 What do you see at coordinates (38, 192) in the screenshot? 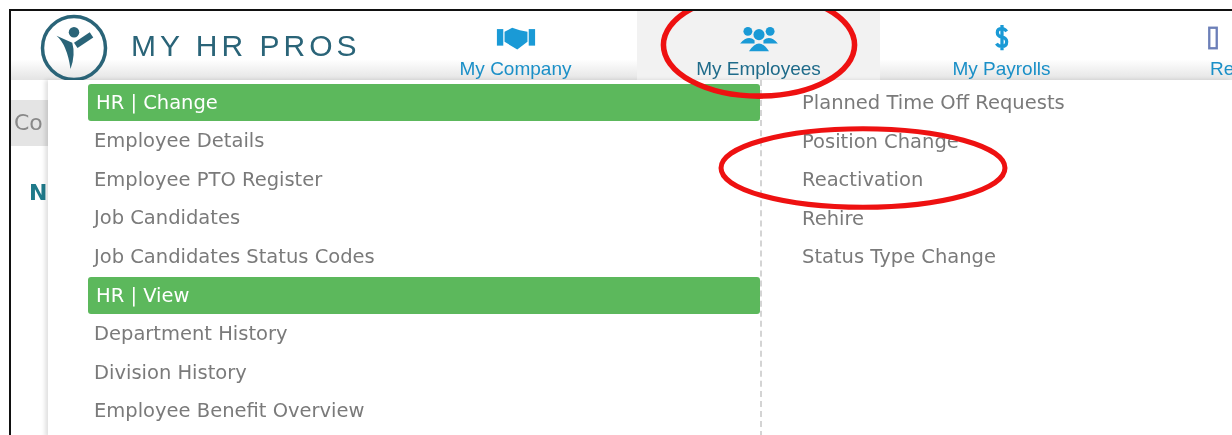
I see `background-heading: N` at bounding box center [38, 192].